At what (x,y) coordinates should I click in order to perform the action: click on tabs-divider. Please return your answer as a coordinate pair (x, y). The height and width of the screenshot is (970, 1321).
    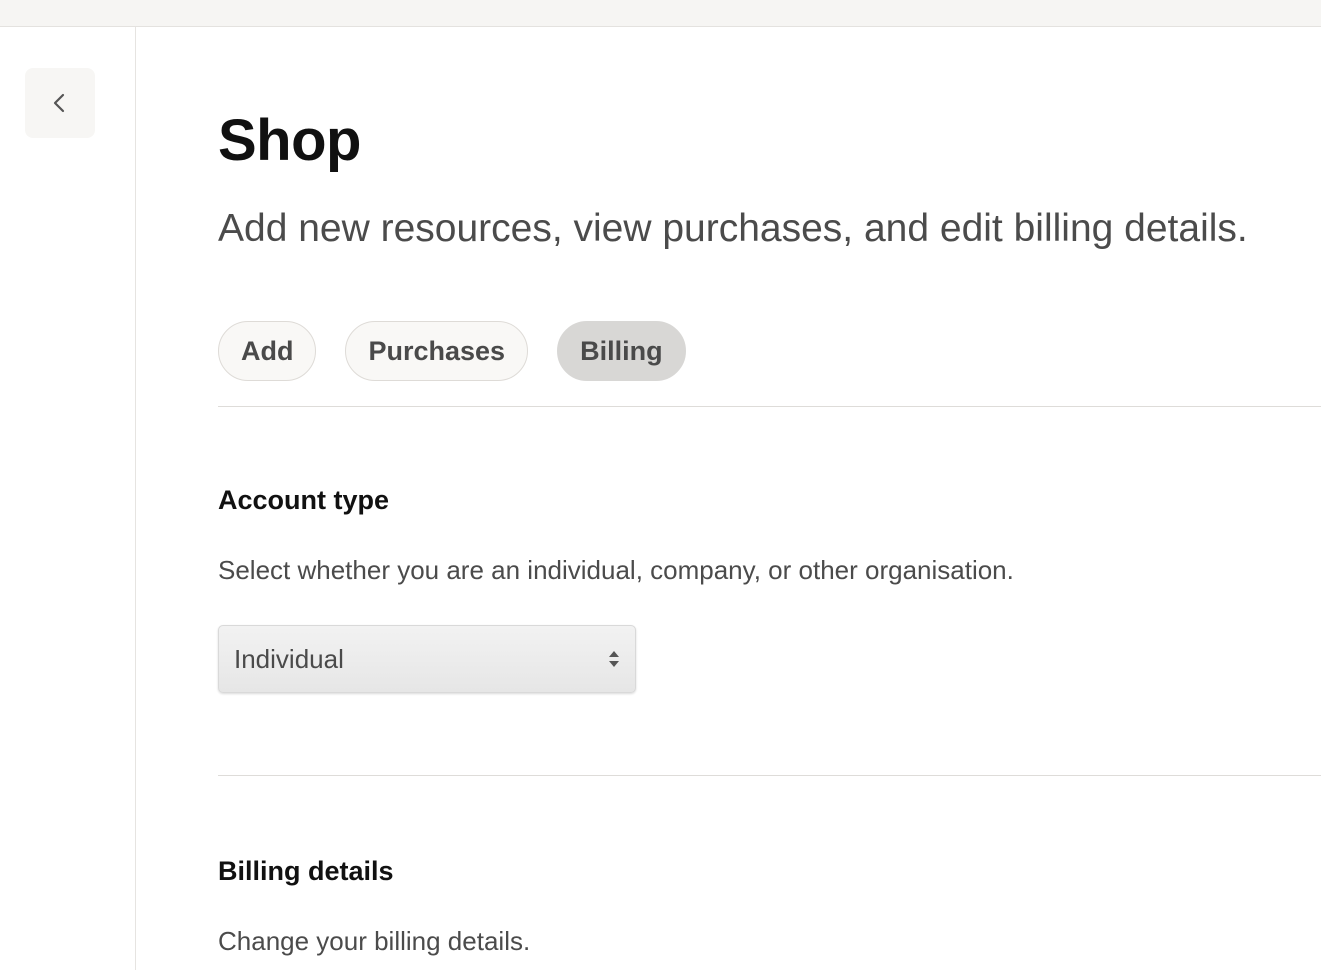
    Looking at the image, I should click on (769, 406).